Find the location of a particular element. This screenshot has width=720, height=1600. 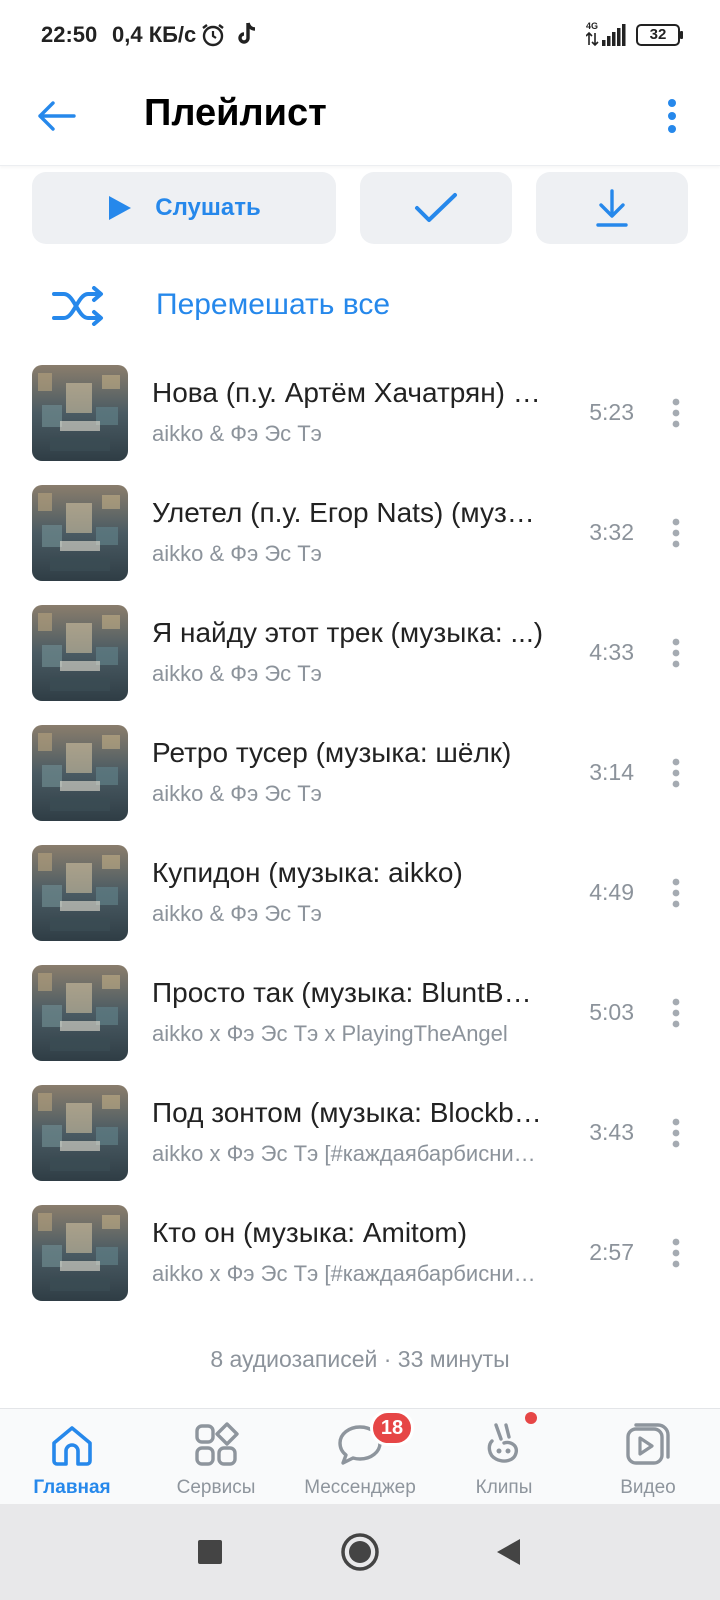

track-duration: 3:32 is located at coordinates (611, 532).